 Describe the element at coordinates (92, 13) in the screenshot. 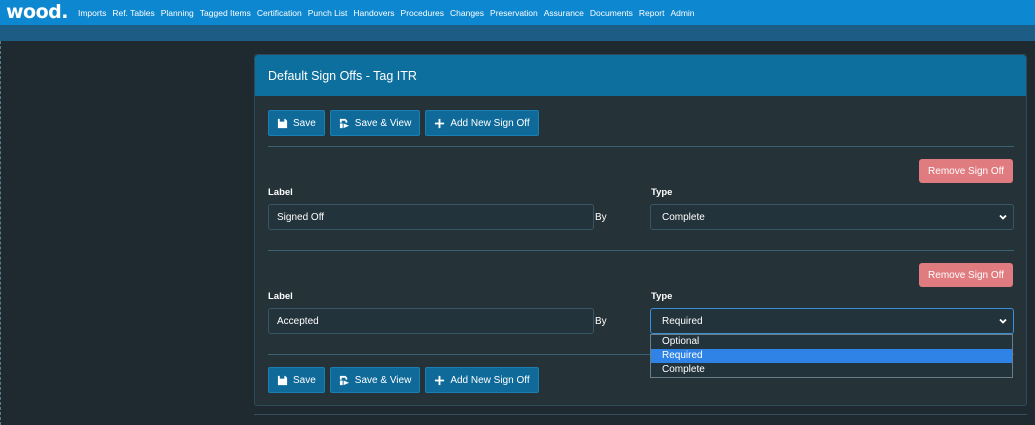

I see `nav-item-imports: Imports` at that location.